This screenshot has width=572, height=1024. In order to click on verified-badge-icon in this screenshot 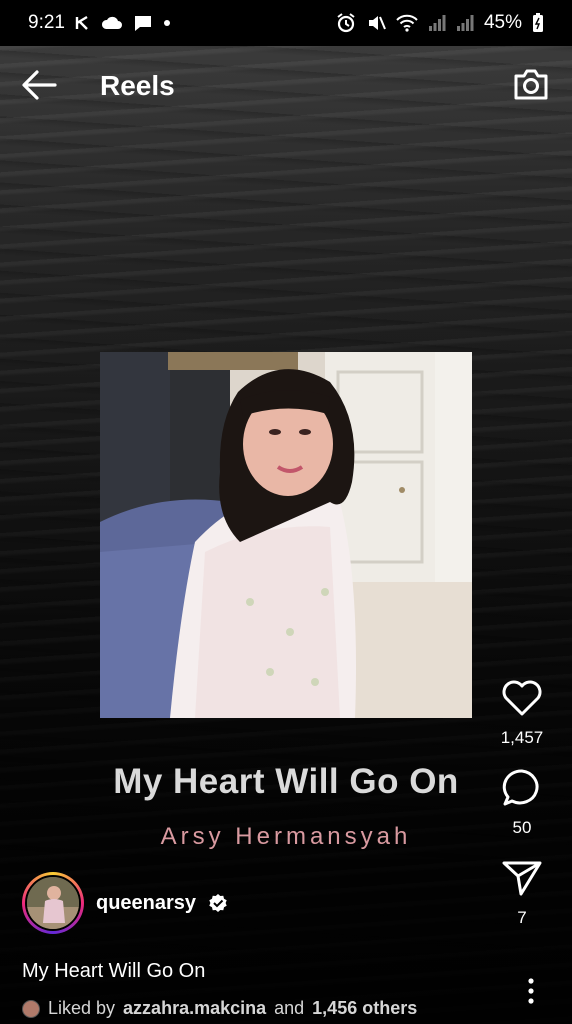, I will do `click(218, 903)`.